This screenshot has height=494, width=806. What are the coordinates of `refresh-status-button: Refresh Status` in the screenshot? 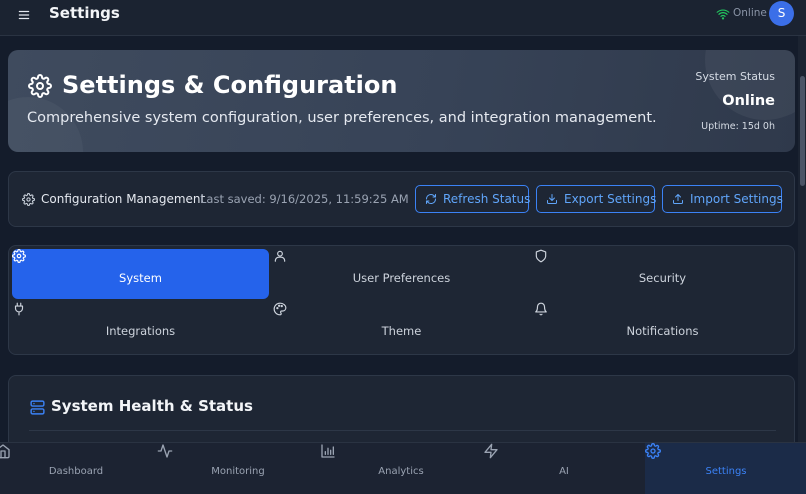 It's located at (473, 199).